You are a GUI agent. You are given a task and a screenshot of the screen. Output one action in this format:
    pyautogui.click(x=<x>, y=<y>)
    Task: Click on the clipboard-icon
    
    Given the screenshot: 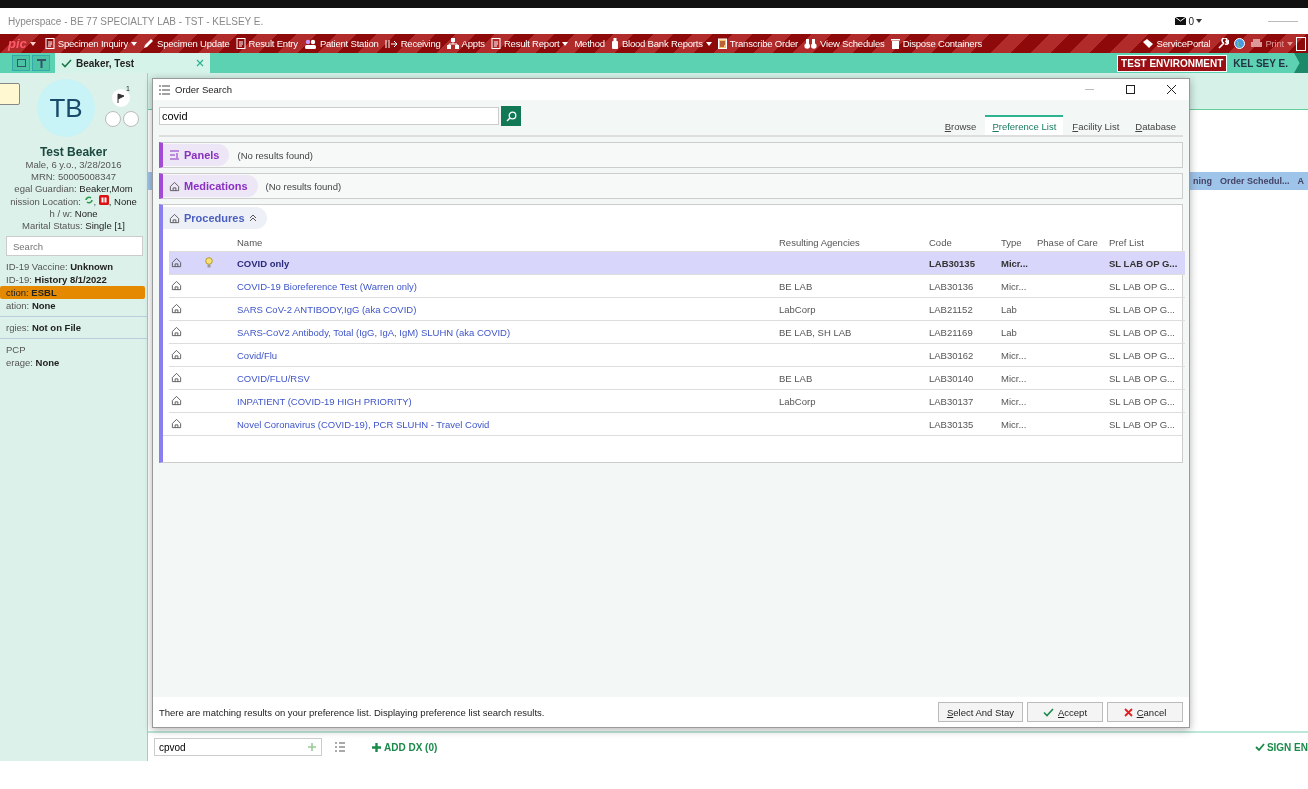 What is the action you would take?
    pyautogui.click(x=722, y=43)
    